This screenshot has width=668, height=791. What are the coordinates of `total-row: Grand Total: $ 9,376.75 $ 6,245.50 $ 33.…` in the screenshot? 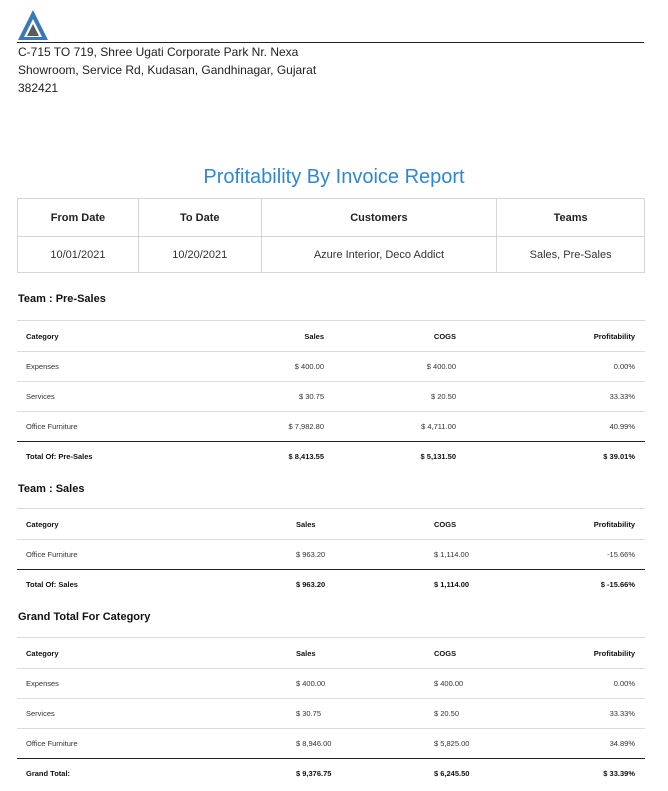 It's located at (331, 773).